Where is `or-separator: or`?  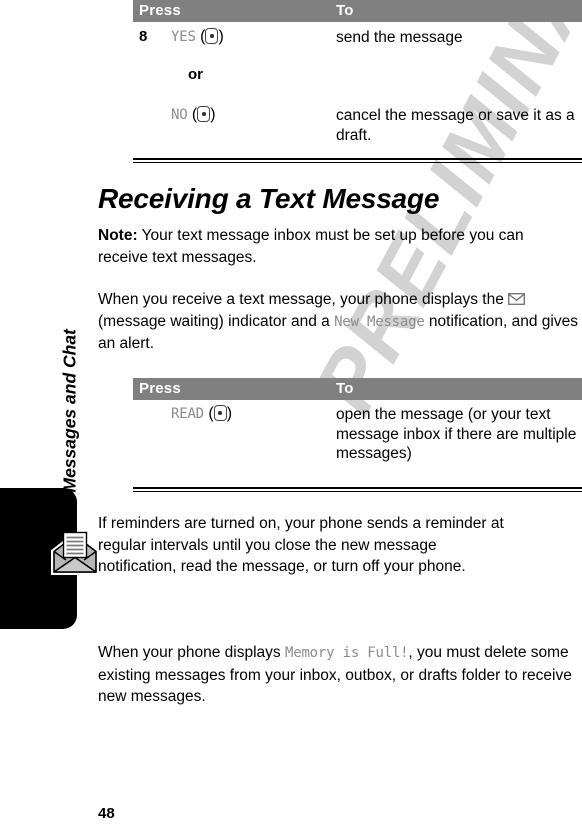 or-separator: or is located at coordinates (195, 74).